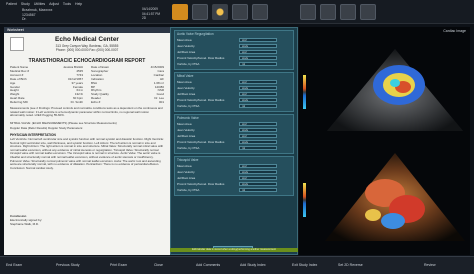  Describe the element at coordinates (240, 12) in the screenshot. I see `settings-icon` at that location.